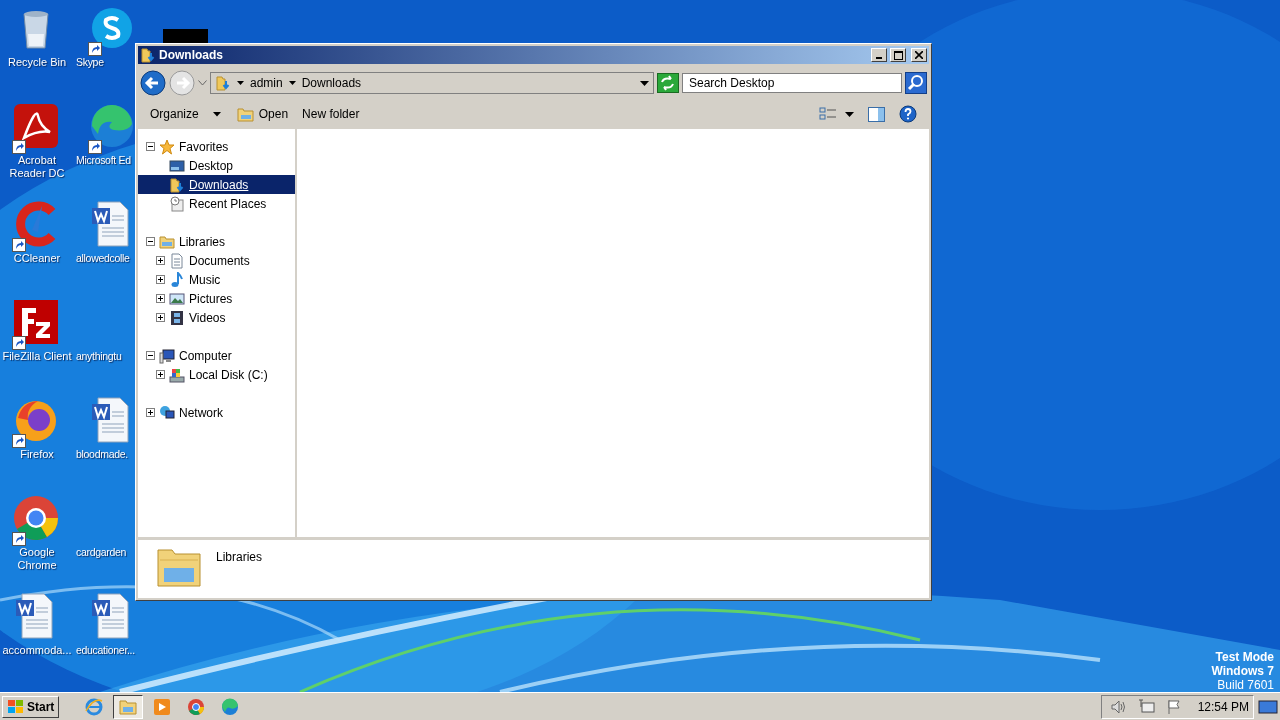 The width and height of the screenshot is (1280, 720). What do you see at coordinates (216, 260) in the screenshot?
I see `tree-item: Documents` at bounding box center [216, 260].